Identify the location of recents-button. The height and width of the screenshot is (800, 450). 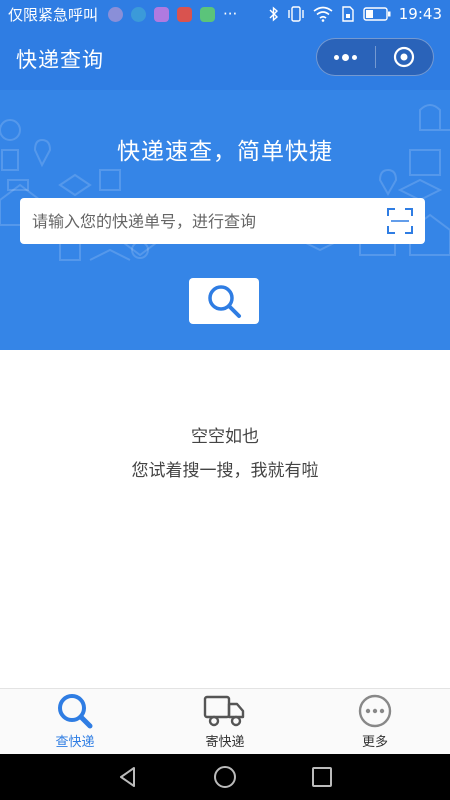
(322, 777).